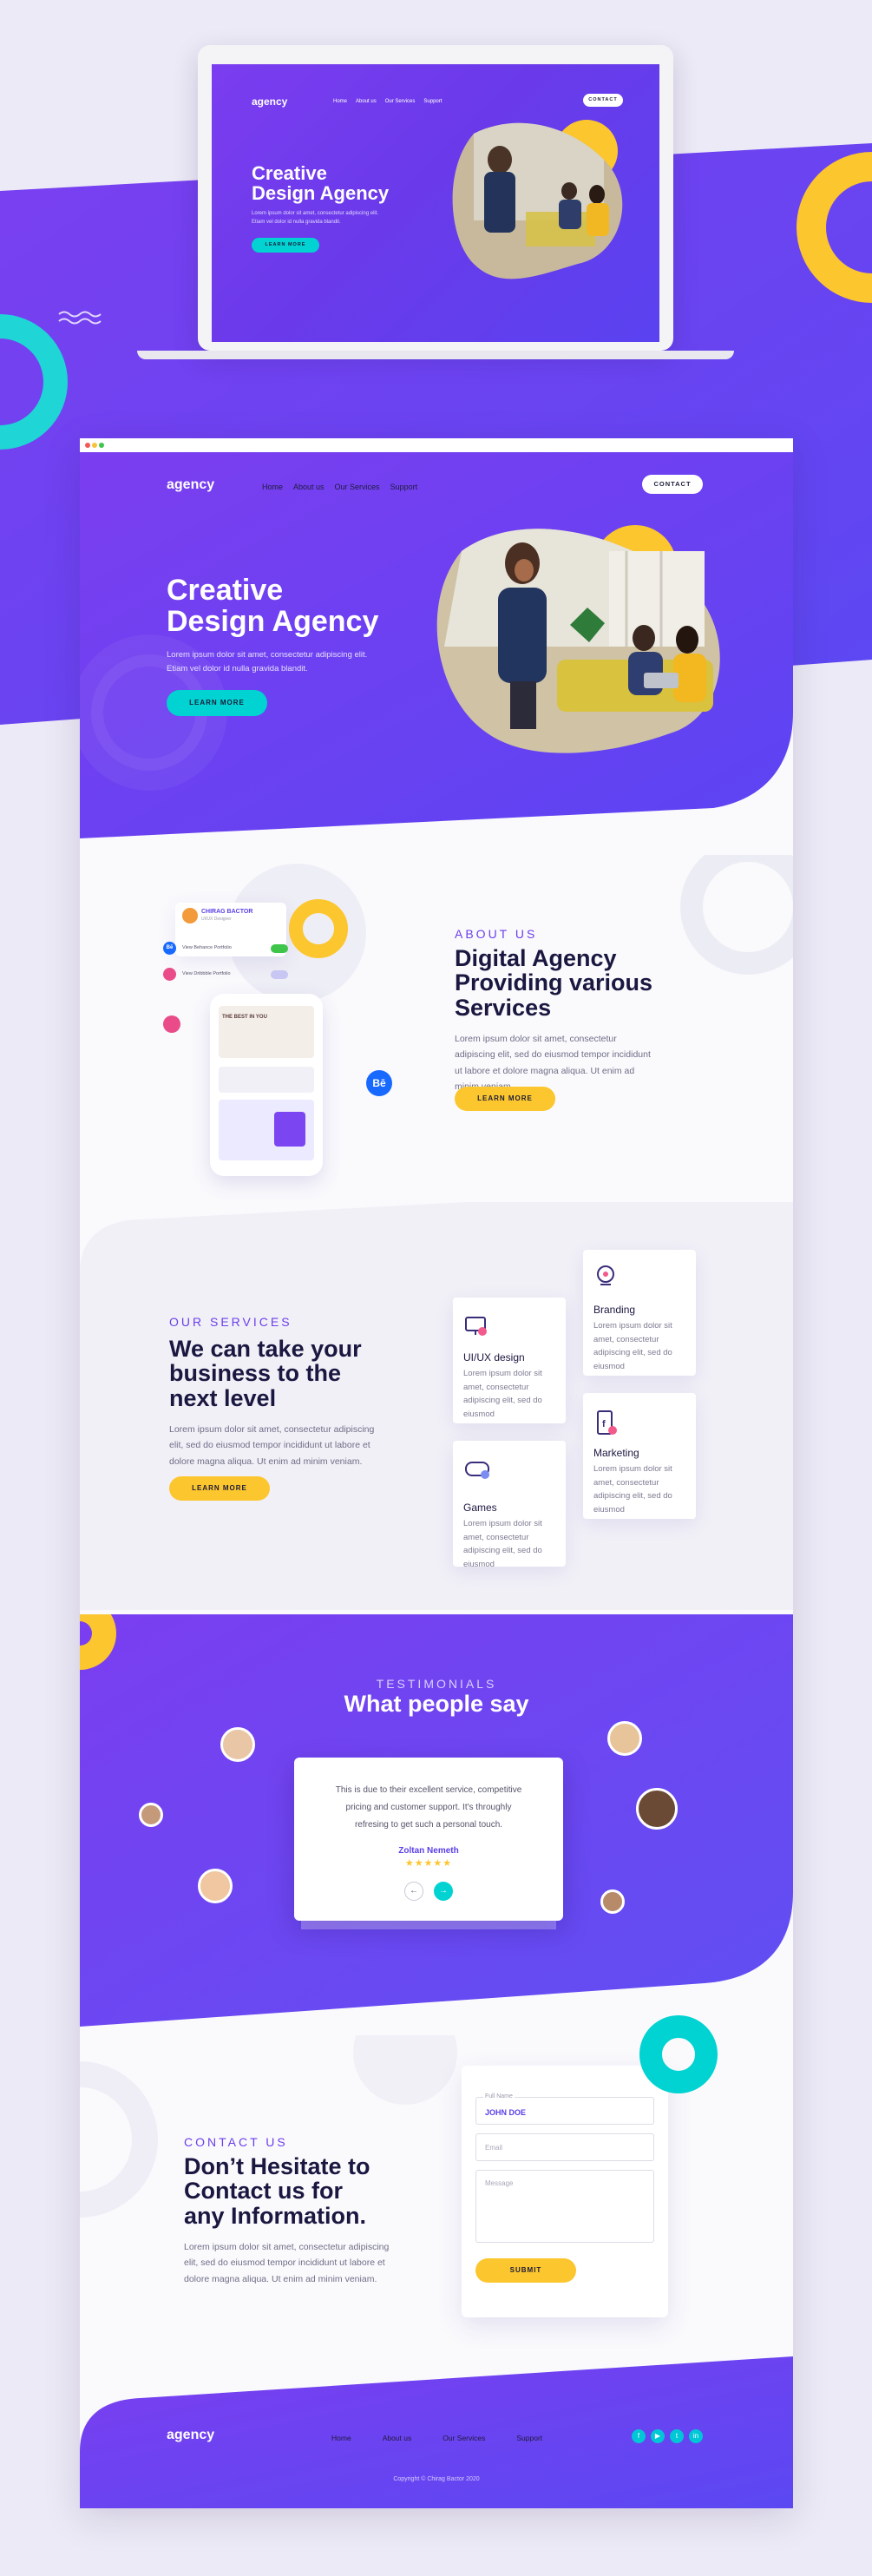 The height and width of the screenshot is (2576, 872). Describe the element at coordinates (505, 1099) in the screenshot. I see `about-learn-more-button: LEARN MORE` at that location.